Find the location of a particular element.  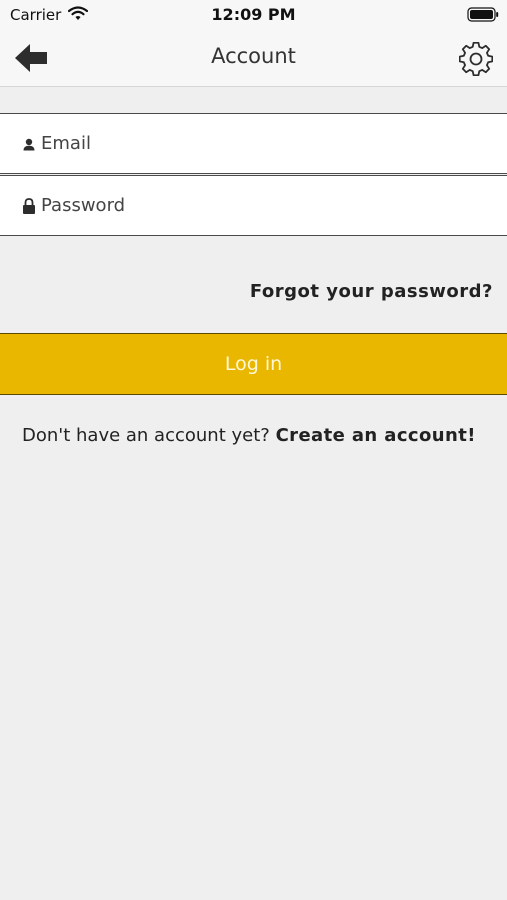

create-account-link: Create an account! is located at coordinates (376, 435).